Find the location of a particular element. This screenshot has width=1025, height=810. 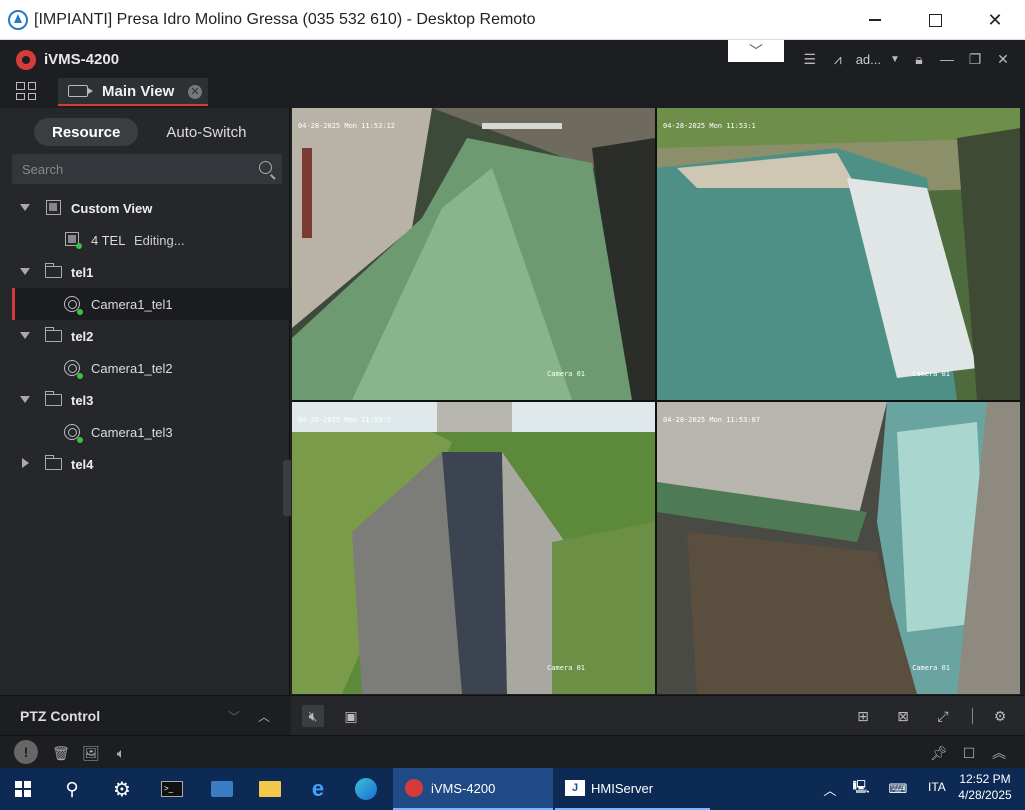

tree-group-tel3: tel3 is located at coordinates (145, 400).